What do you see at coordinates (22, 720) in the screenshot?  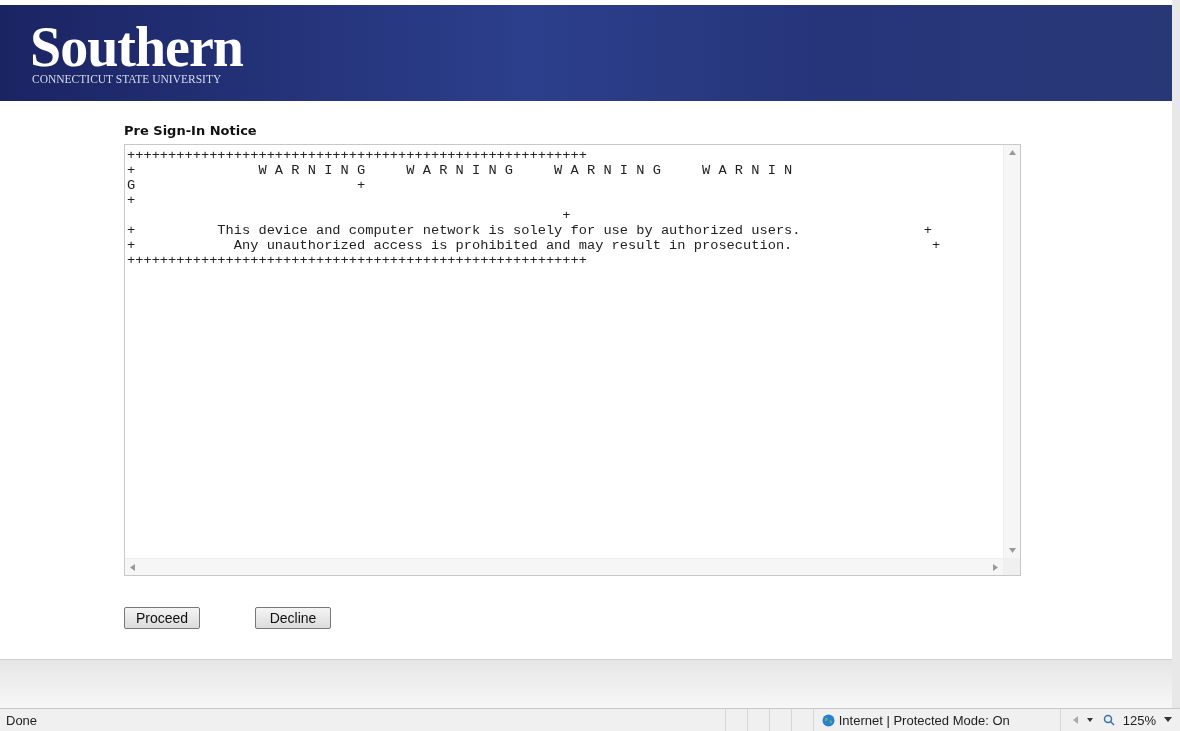 I see `status-text: Done` at bounding box center [22, 720].